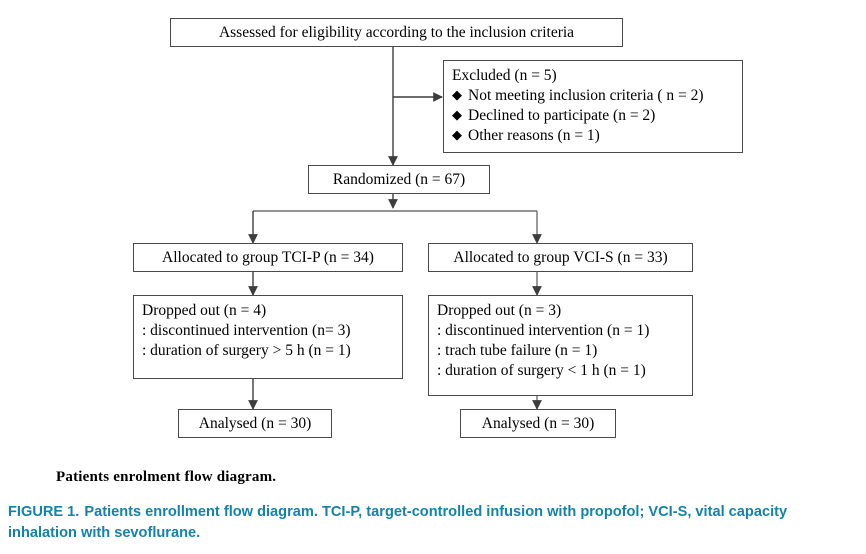 The height and width of the screenshot is (554, 866). I want to click on node-randomized: Randomized (n = 67), so click(399, 179).